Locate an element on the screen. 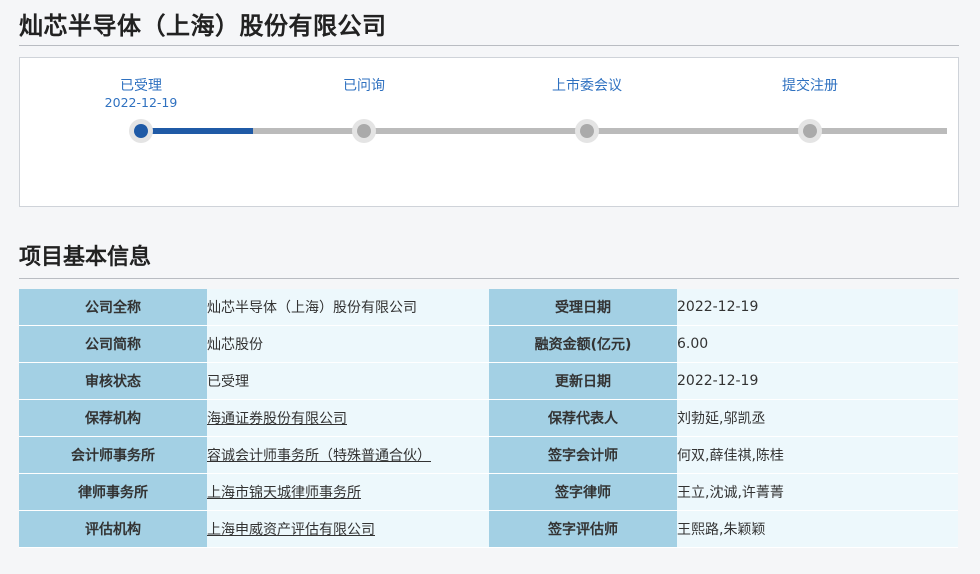  value-financing-amount: 6.00 is located at coordinates (817, 344).